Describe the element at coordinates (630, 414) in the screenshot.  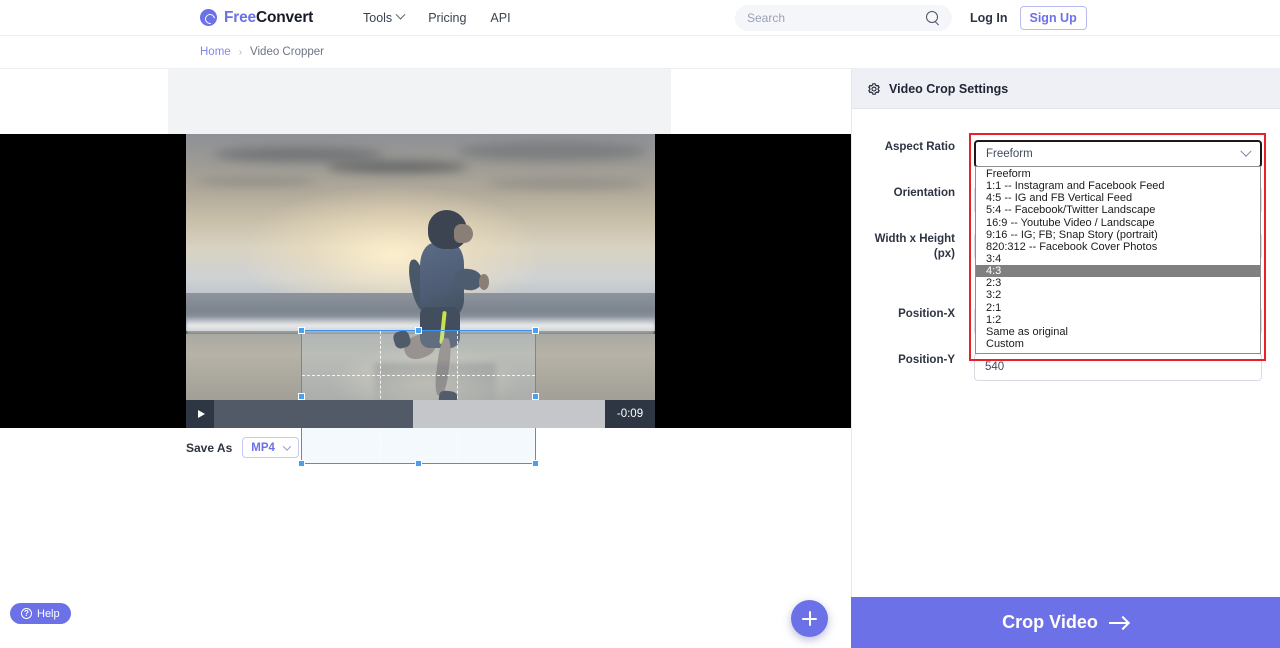
I see `time-remaining-label: -0:09` at that location.